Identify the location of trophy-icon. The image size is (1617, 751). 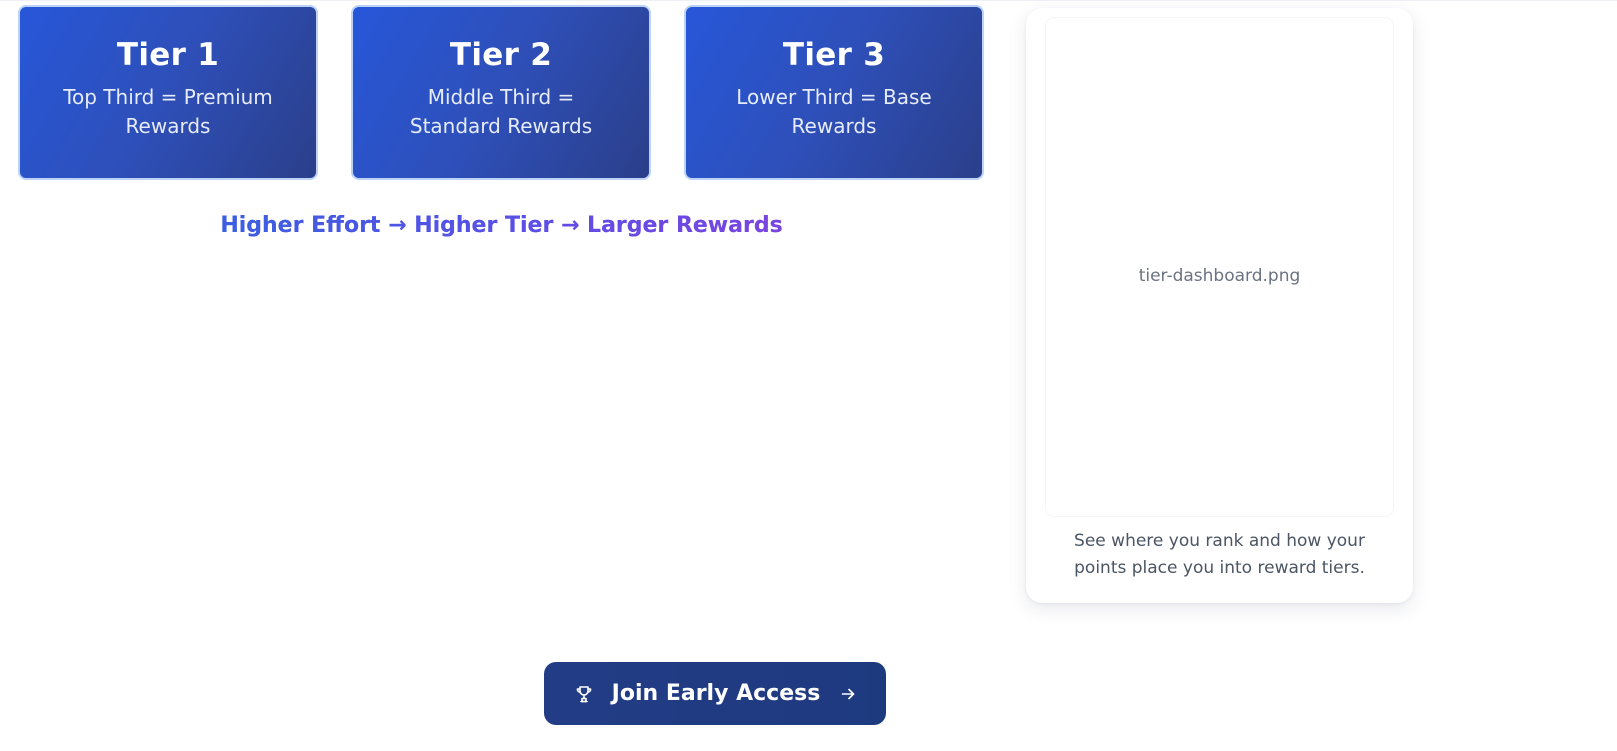
(584, 694).